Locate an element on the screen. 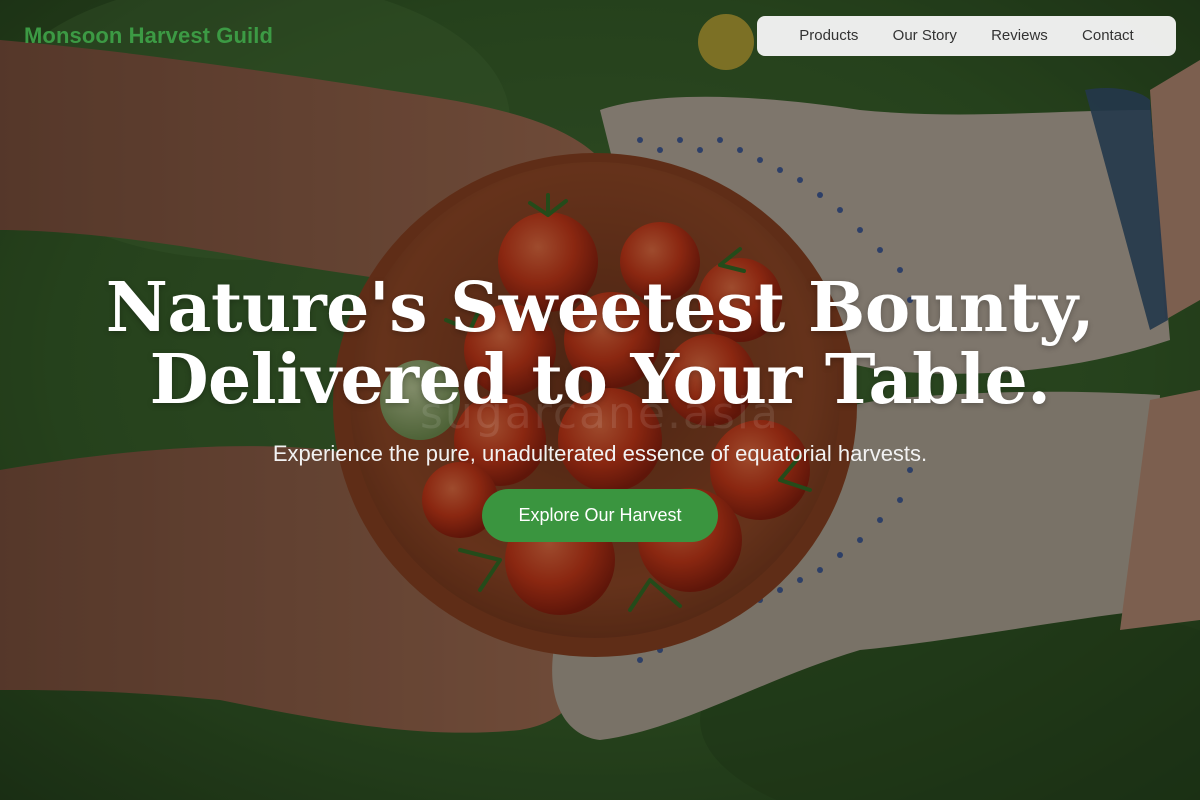 Image resolution: width=1200 pixels, height=800 pixels. brand-logo: Monsoon Harvest Guild is located at coordinates (148, 36).